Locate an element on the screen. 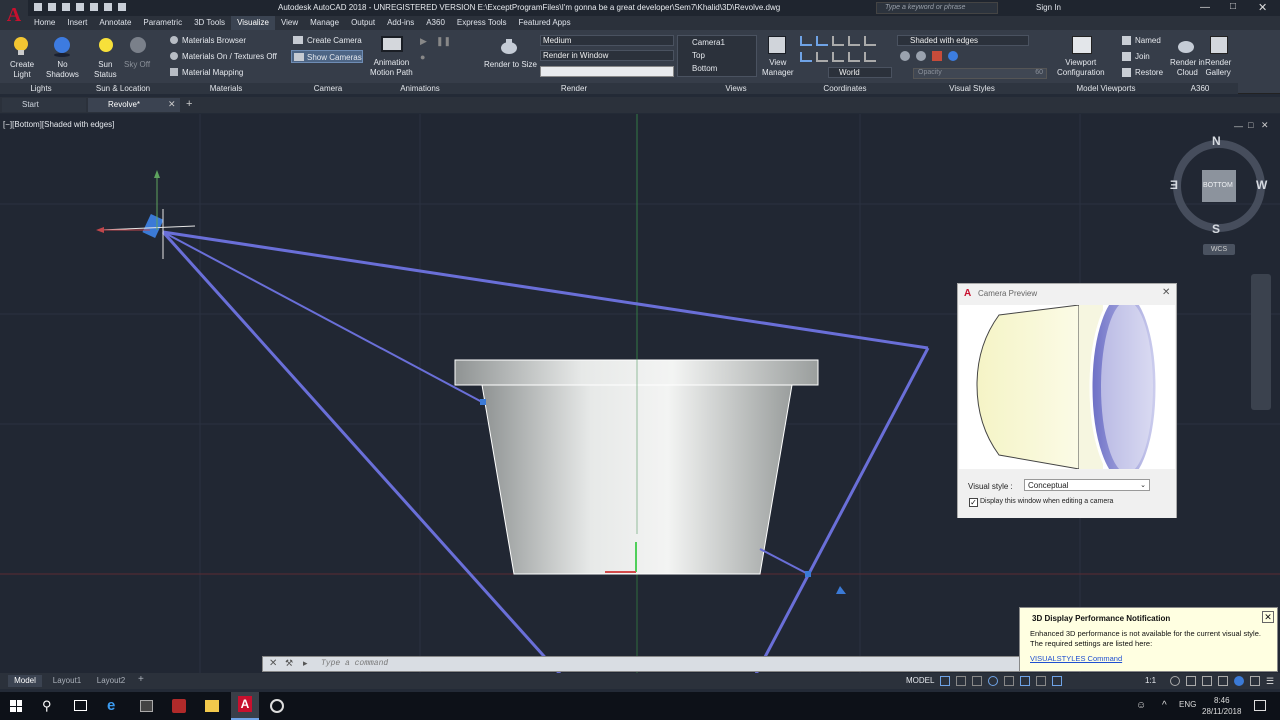  revolve-tab: Revolve* is located at coordinates (134, 105).